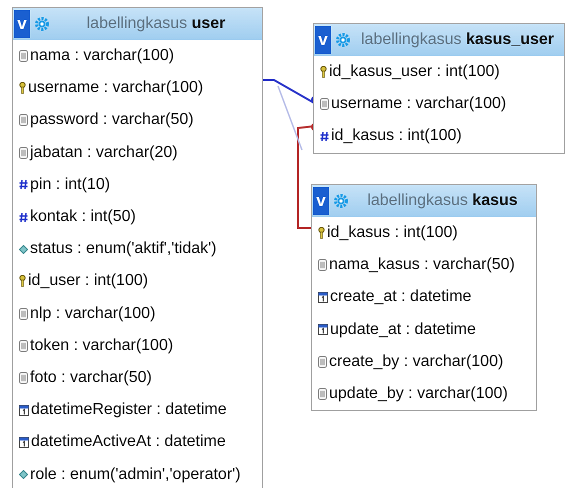  Describe the element at coordinates (102, 56) in the screenshot. I see `column-label: nama : varchar(100)` at that location.